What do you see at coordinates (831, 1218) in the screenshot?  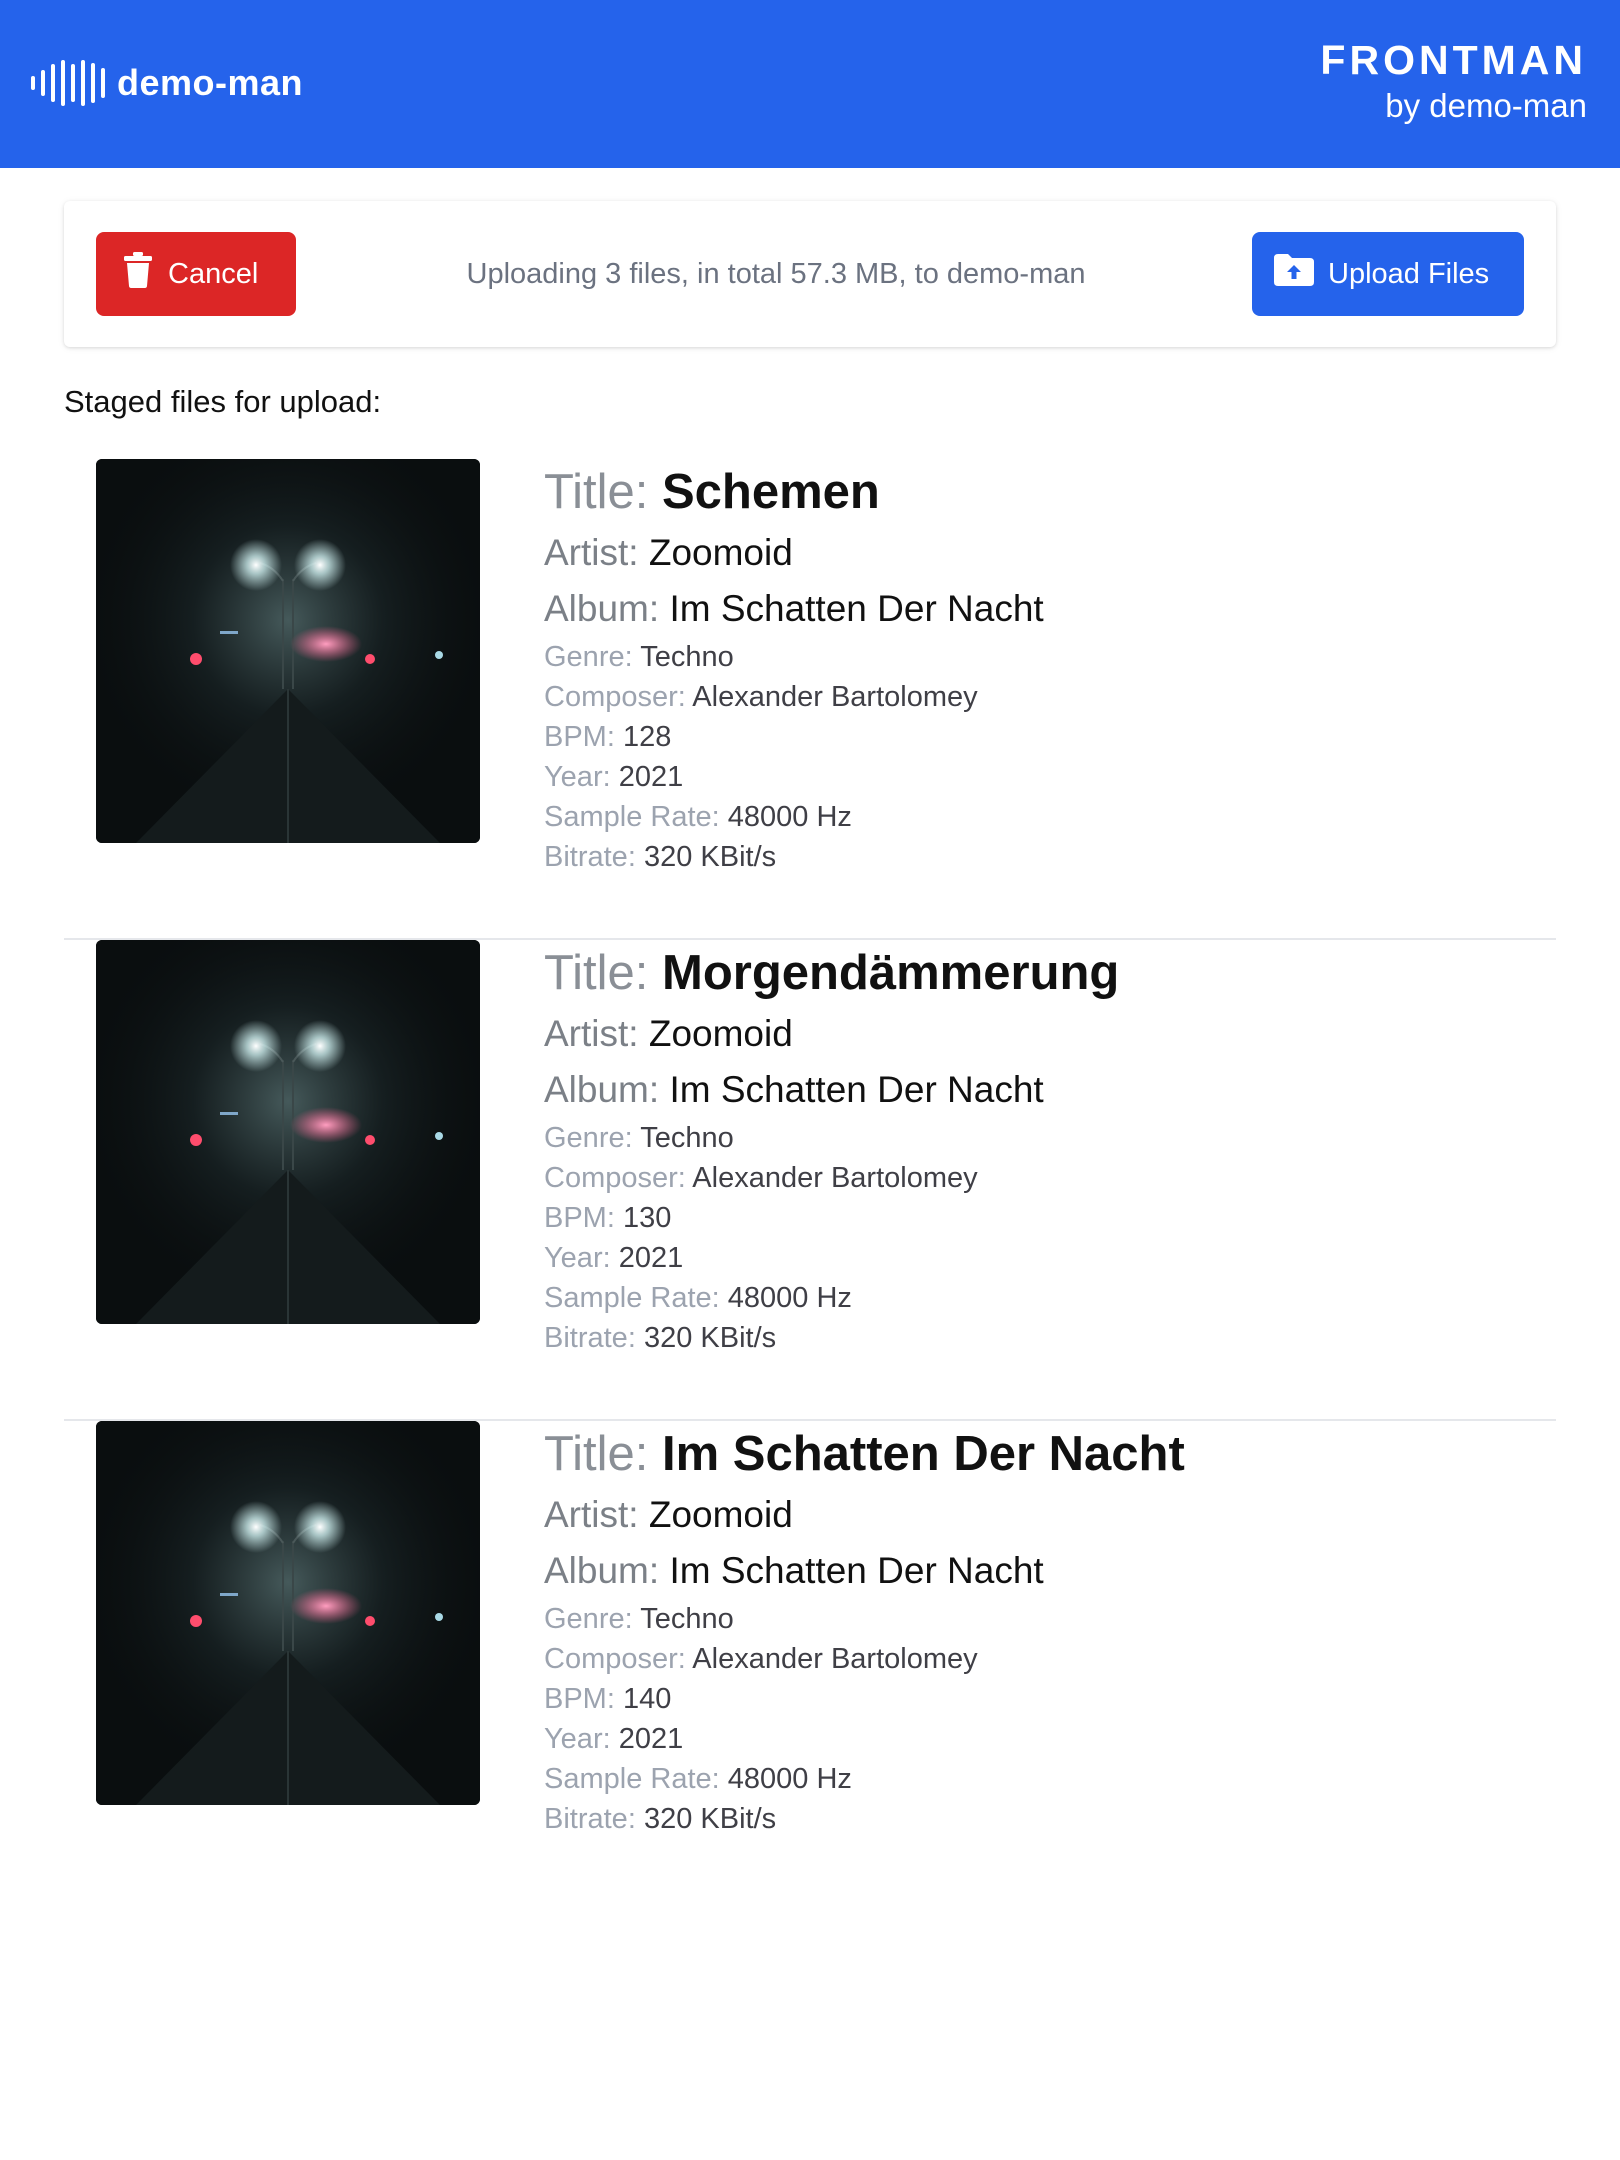 I see `track-bpm-row: BPM: 130` at bounding box center [831, 1218].